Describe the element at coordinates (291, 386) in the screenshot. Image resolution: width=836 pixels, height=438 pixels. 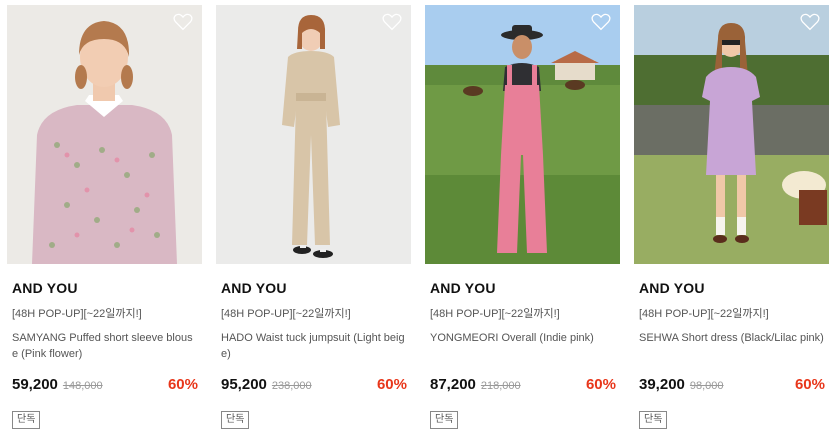
I see `original-price: 238,000` at that location.